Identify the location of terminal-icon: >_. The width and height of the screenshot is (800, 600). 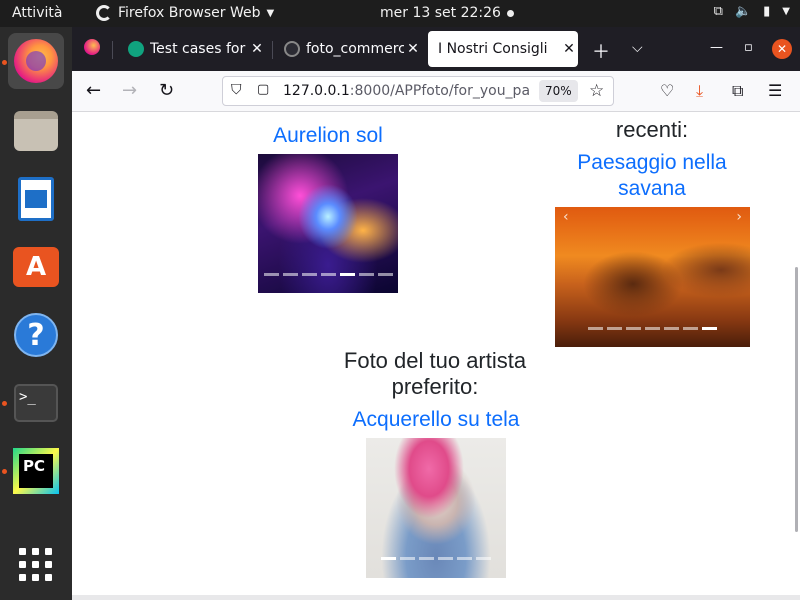
(36, 403).